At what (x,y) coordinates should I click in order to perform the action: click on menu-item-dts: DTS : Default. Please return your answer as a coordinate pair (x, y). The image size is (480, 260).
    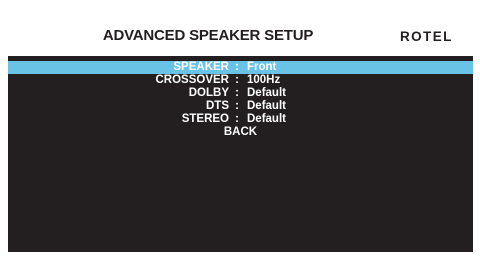
    Looking at the image, I should click on (240, 106).